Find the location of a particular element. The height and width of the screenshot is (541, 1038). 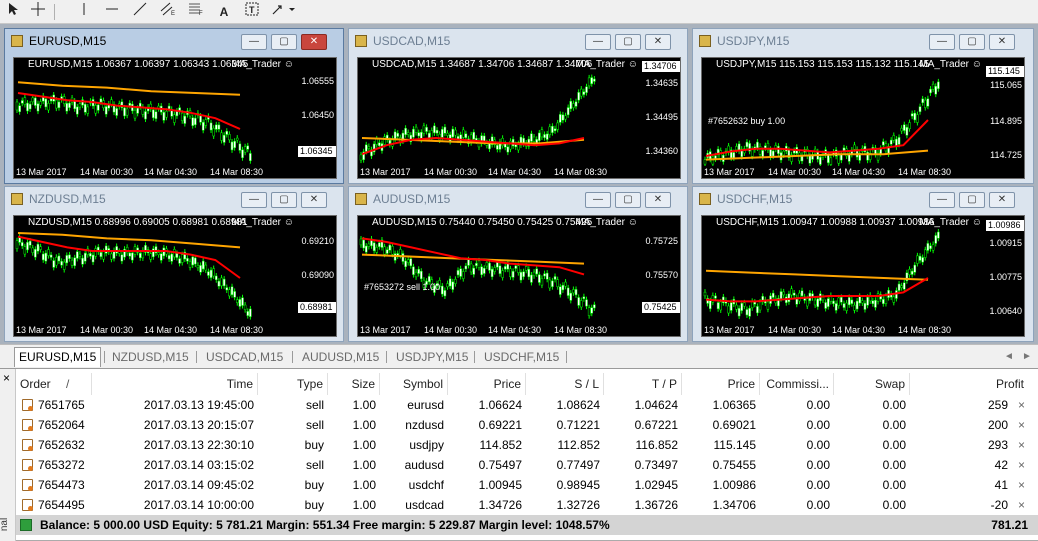

horizontal-line-icon is located at coordinates (112, 12).